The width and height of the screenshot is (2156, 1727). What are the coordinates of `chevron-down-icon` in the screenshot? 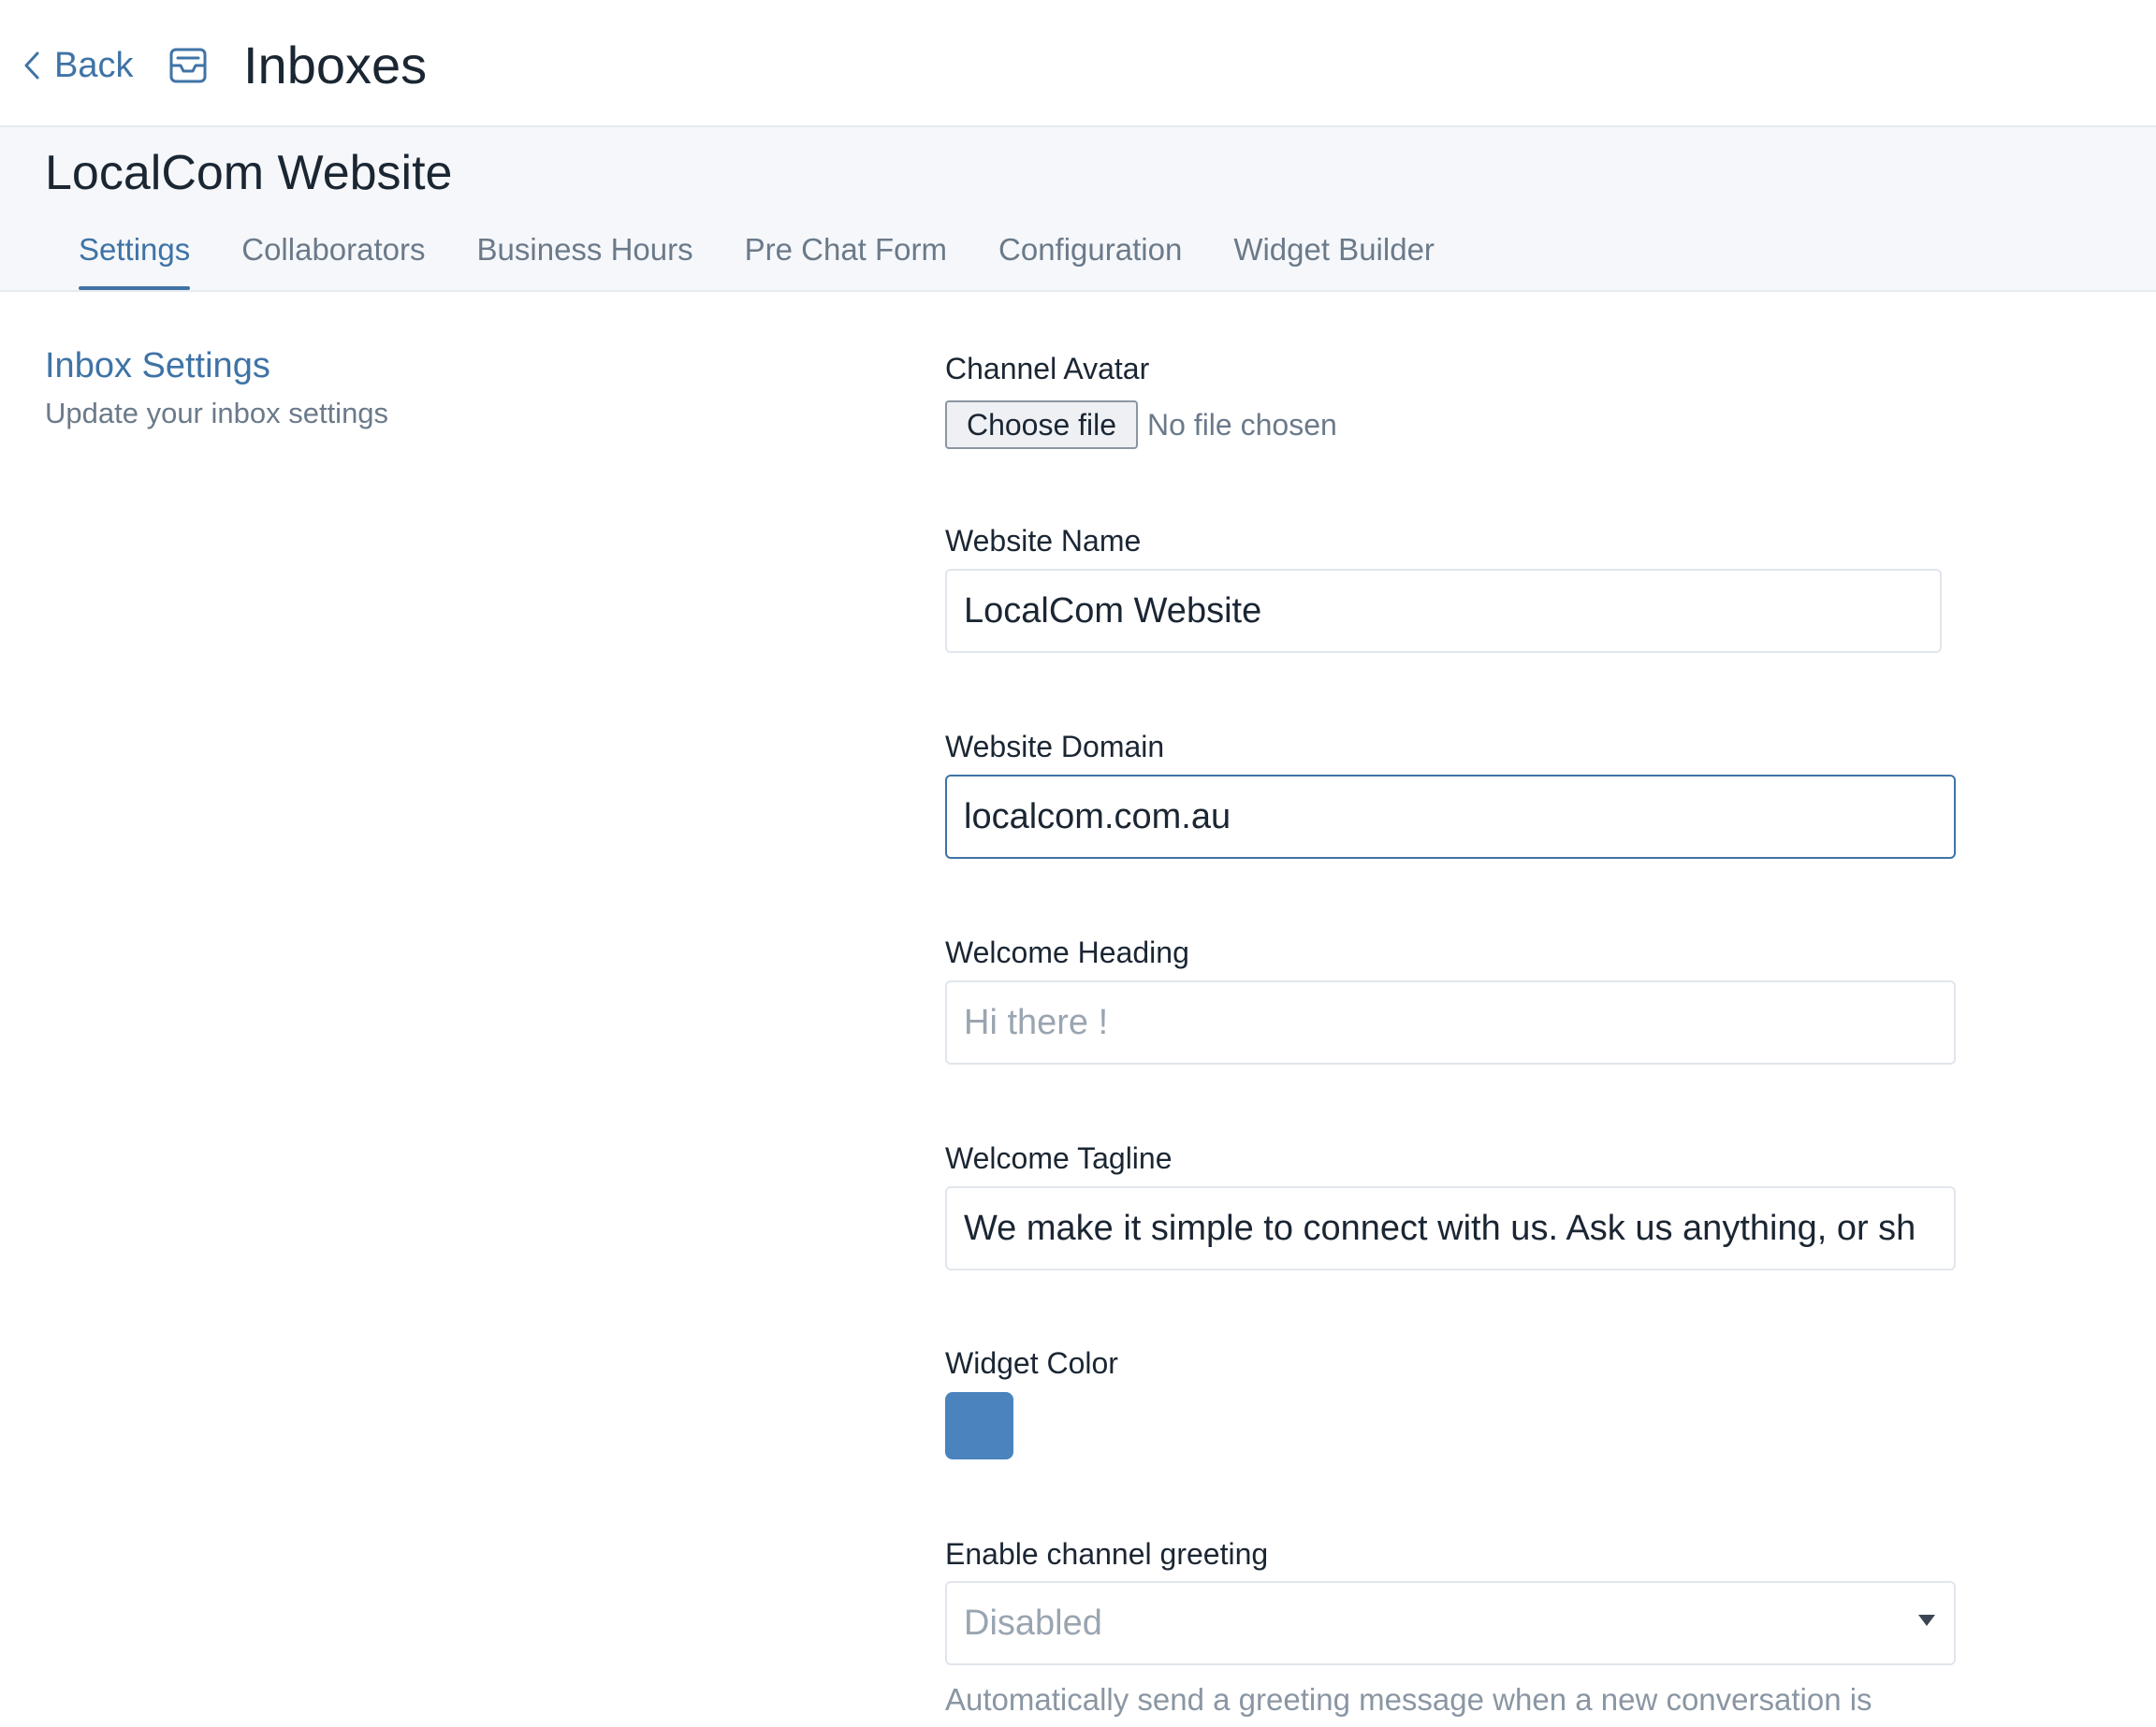 It's located at (1926, 1620).